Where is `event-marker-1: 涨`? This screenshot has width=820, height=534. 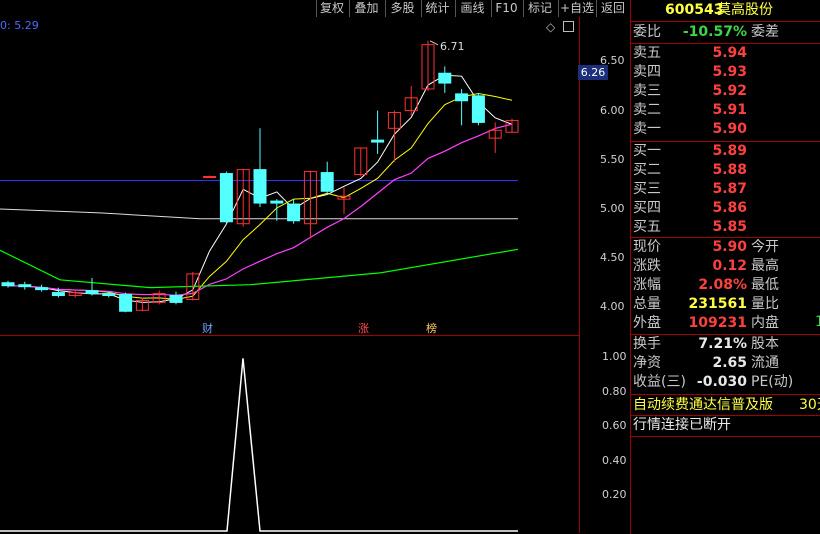 event-marker-1: 涨 is located at coordinates (363, 328).